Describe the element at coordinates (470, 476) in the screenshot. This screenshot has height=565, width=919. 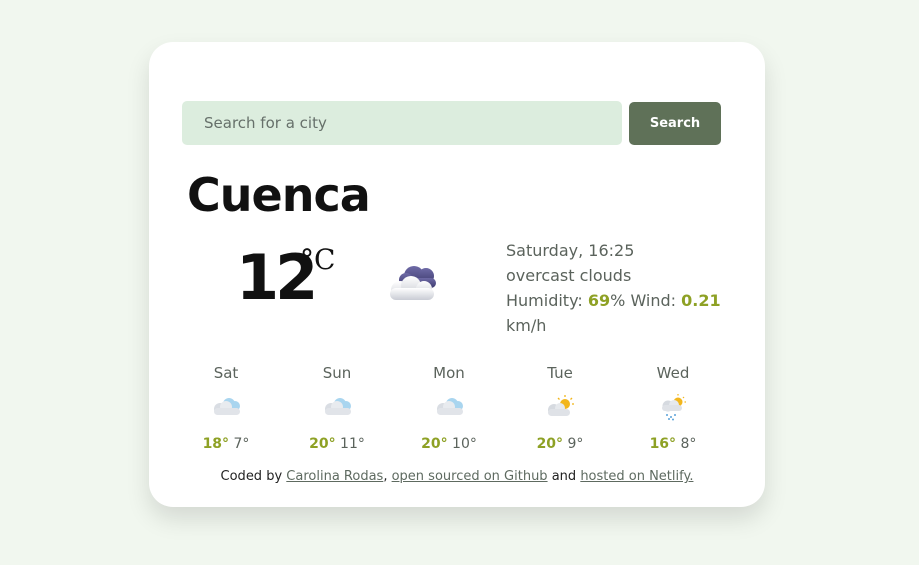
I see `github-link: open sourced on Github` at that location.